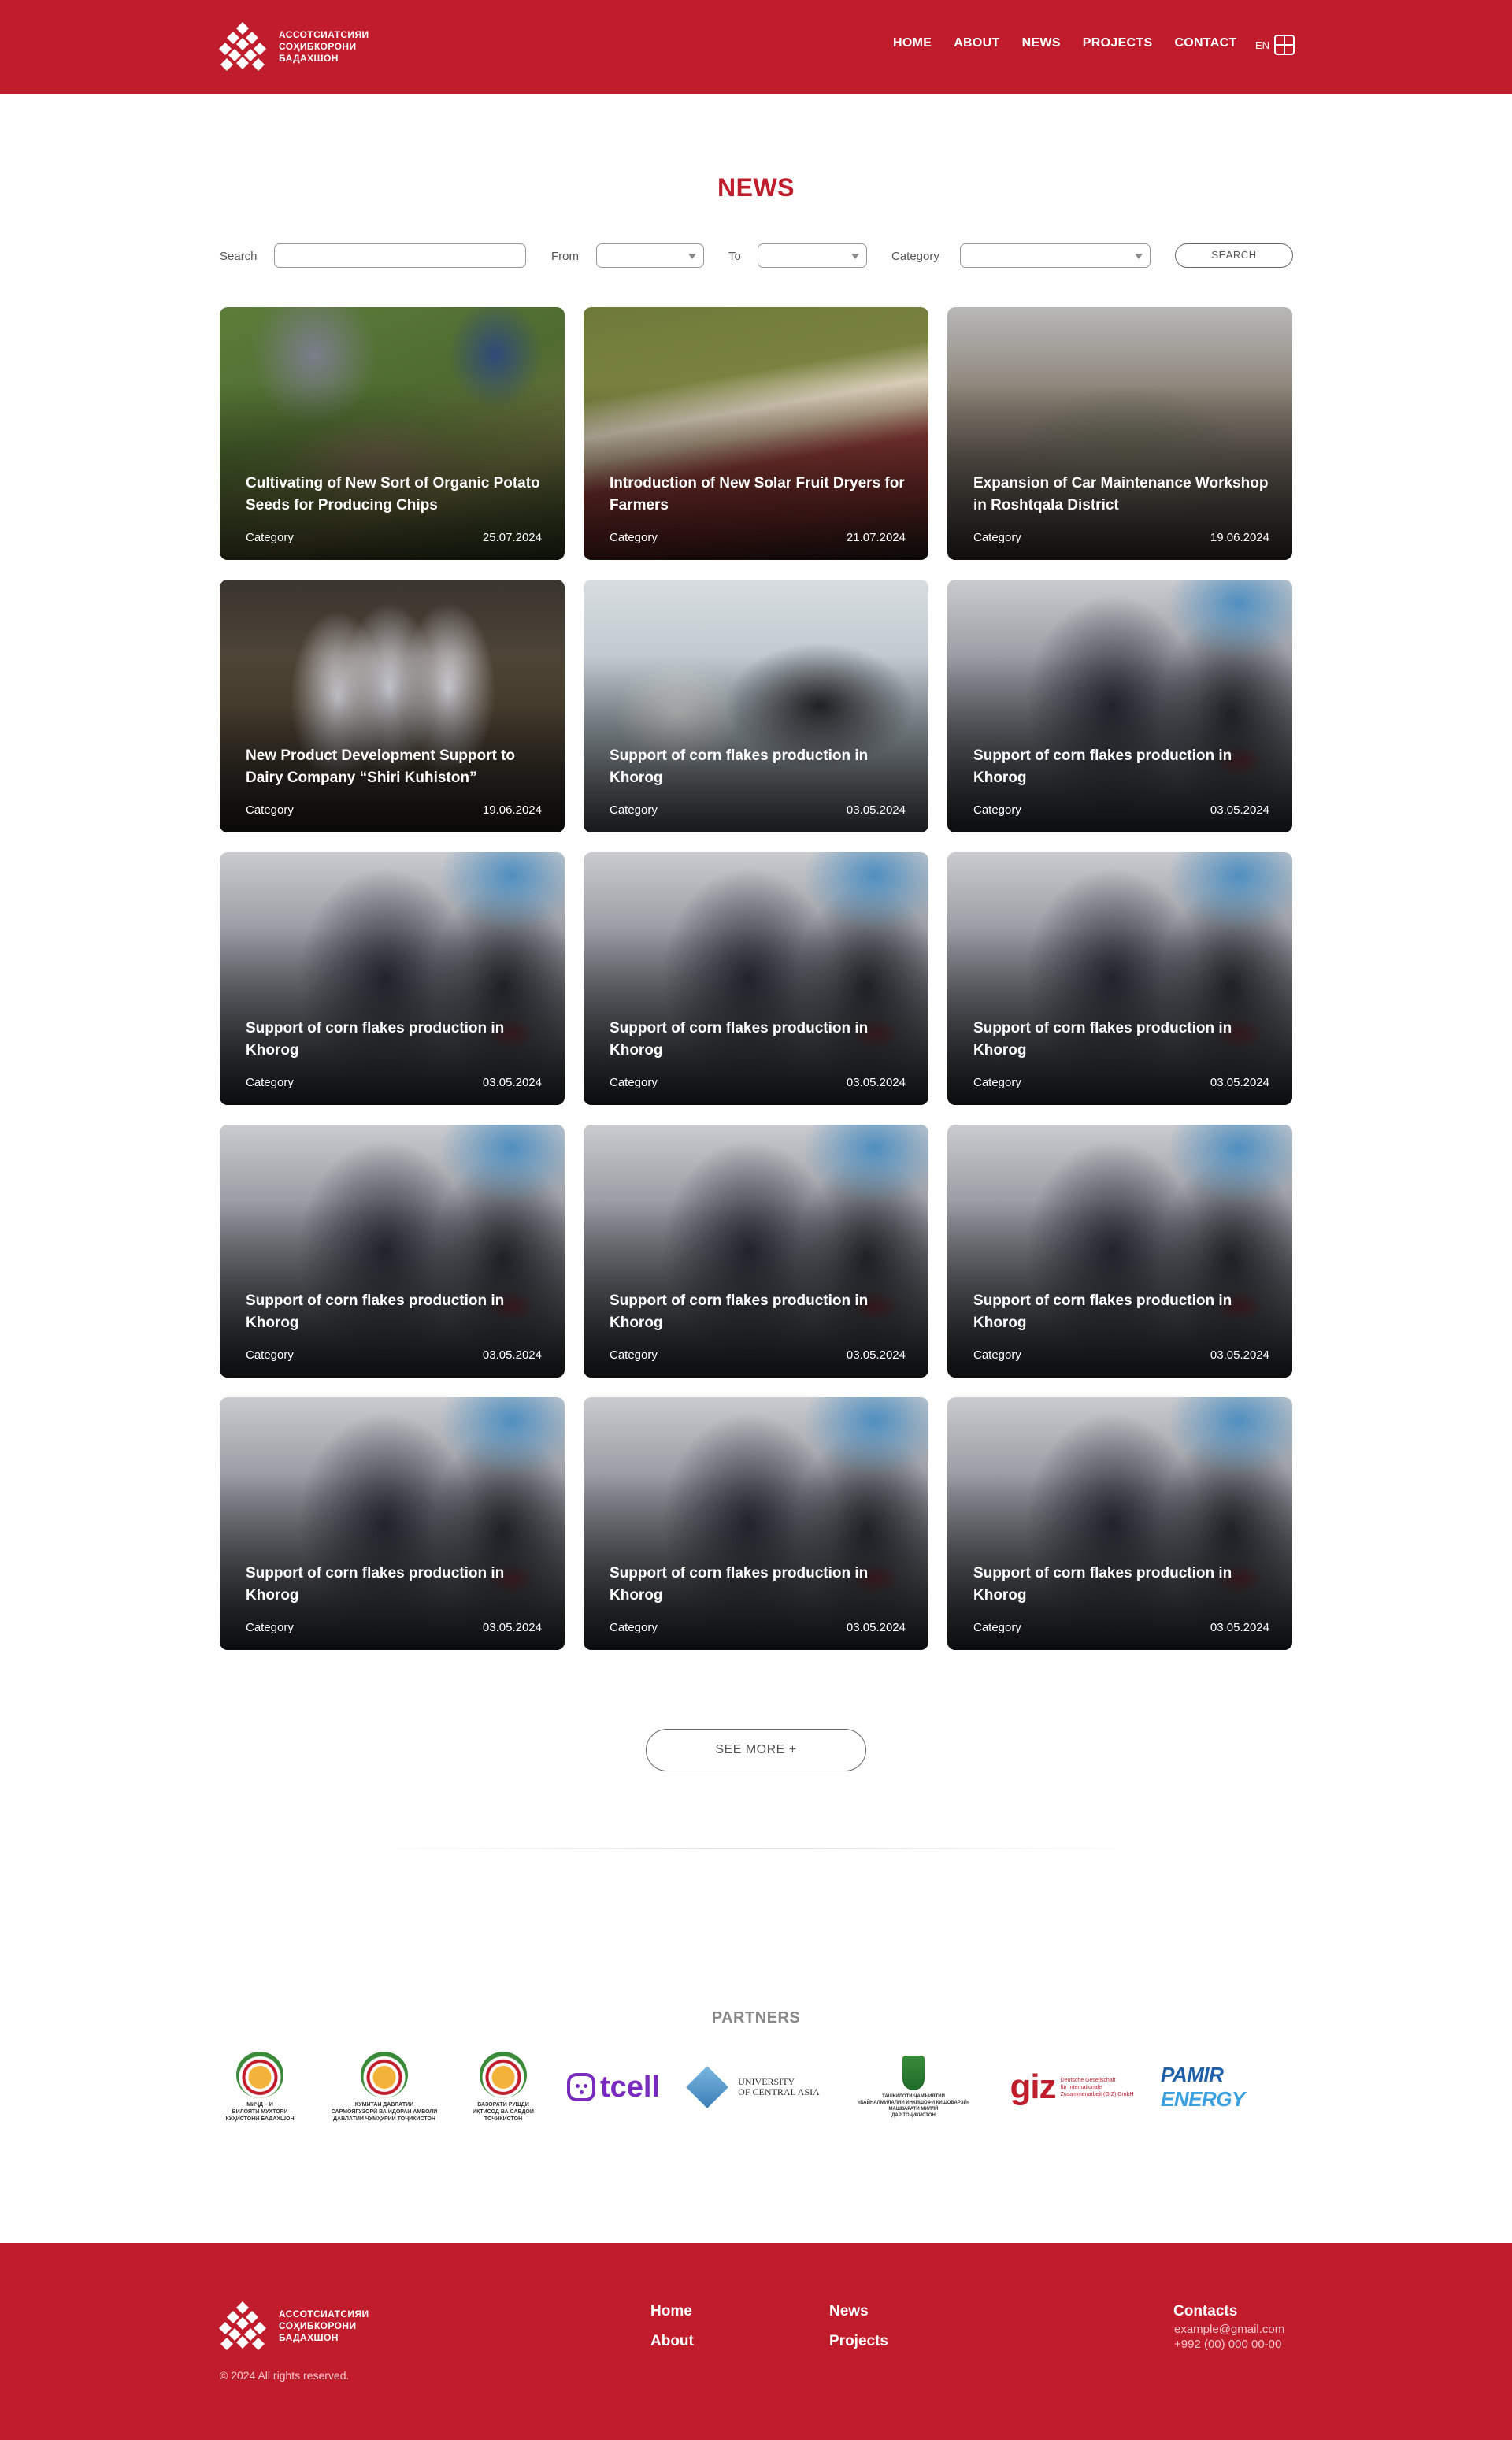 The image size is (1512, 2440). Describe the element at coordinates (849, 2311) in the screenshot. I see `footer-link-news: News` at that location.